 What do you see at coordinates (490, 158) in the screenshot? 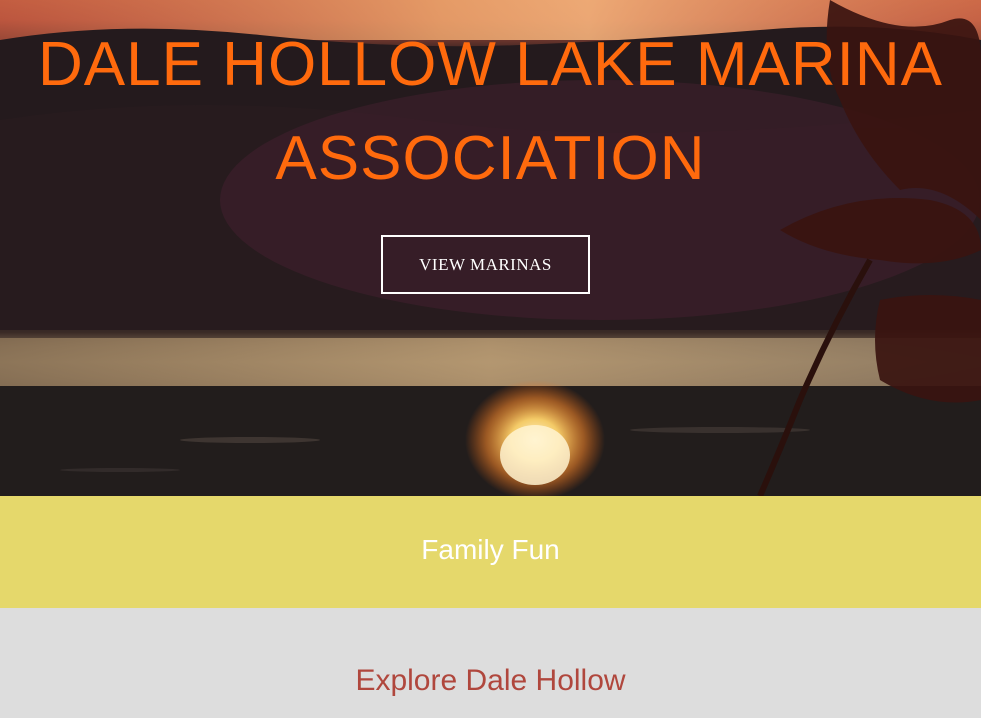
I see `site-title-line-2: ASSOCIATION` at bounding box center [490, 158].